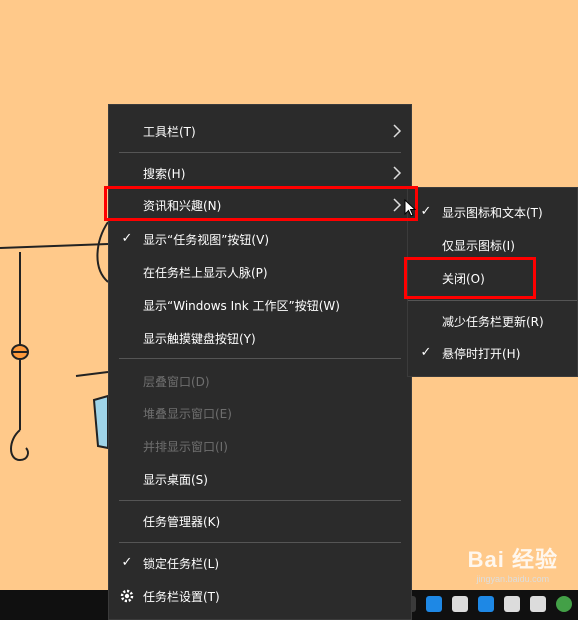 This screenshot has height=620, width=578. I want to click on menu-item-label: 显示“任务视图”按钮(V), so click(206, 239).